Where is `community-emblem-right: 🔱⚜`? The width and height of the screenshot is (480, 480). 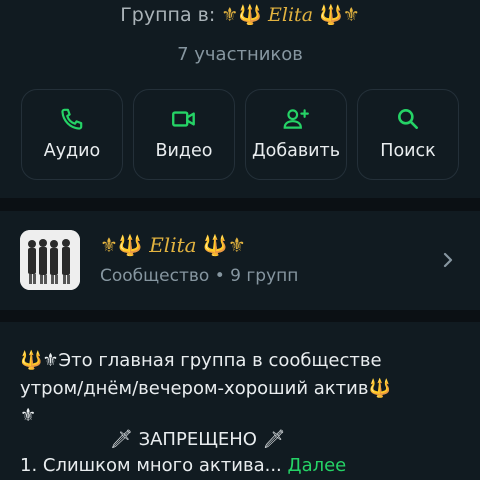
community-emblem-right: 🔱⚜ is located at coordinates (224, 245).